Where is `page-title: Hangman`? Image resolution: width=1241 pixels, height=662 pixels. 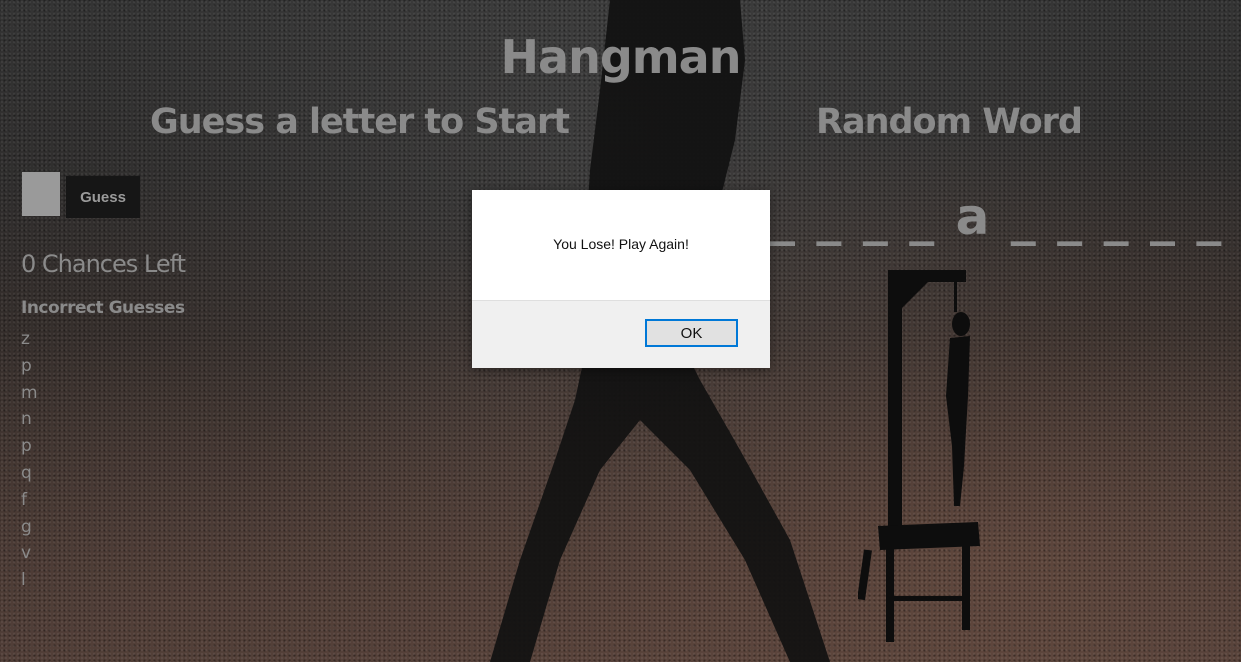
page-title: Hangman is located at coordinates (621, 57).